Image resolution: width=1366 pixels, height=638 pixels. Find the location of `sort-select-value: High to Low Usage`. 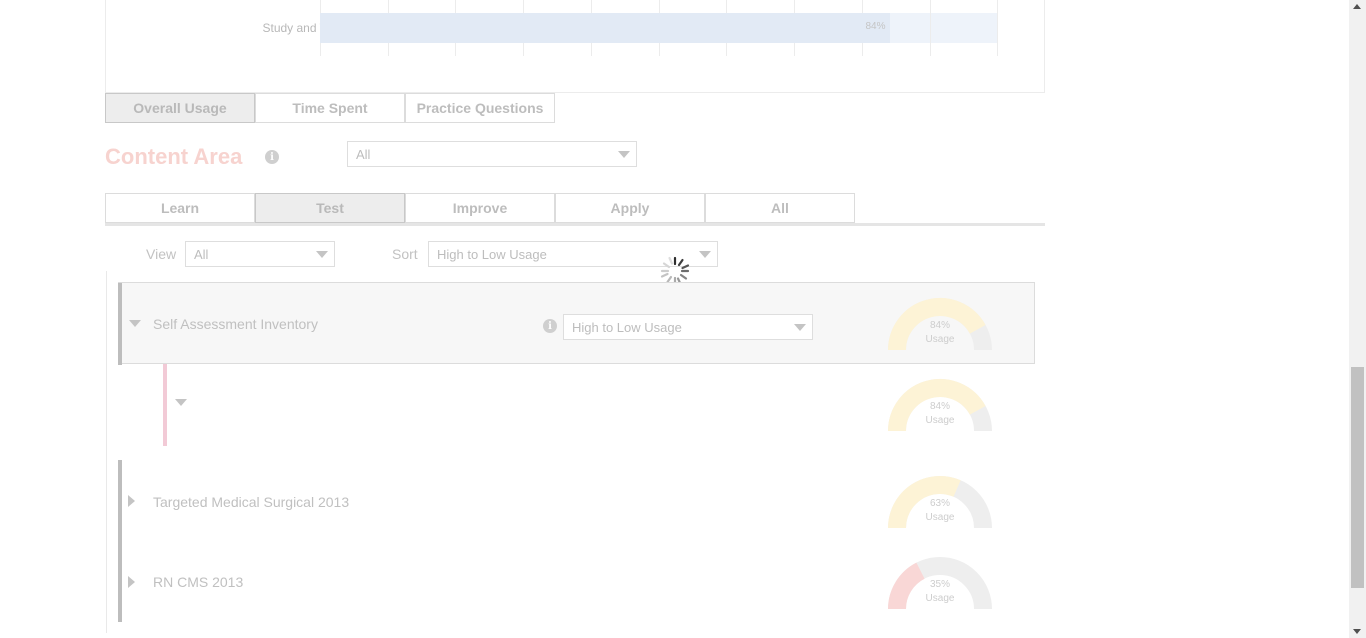

sort-select-value: High to Low Usage is located at coordinates (492, 254).